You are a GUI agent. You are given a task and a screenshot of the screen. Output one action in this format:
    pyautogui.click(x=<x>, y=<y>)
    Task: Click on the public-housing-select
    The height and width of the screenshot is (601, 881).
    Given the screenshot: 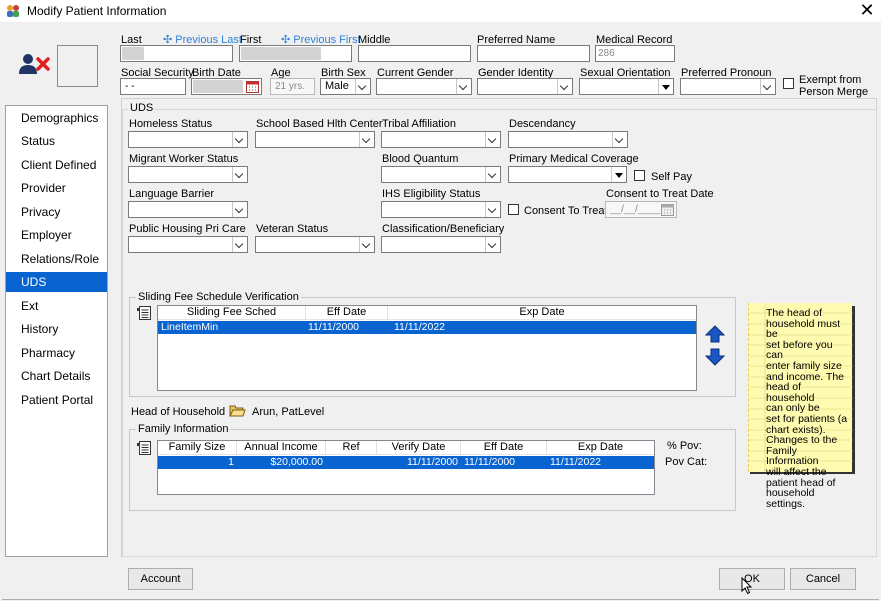 What is the action you would take?
    pyautogui.click(x=188, y=244)
    